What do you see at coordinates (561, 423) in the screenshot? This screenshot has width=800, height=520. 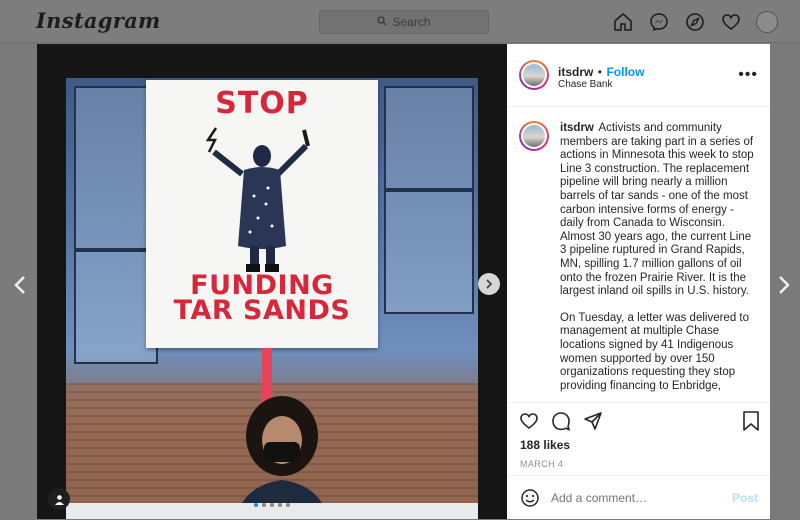 I see `comment-icon` at bounding box center [561, 423].